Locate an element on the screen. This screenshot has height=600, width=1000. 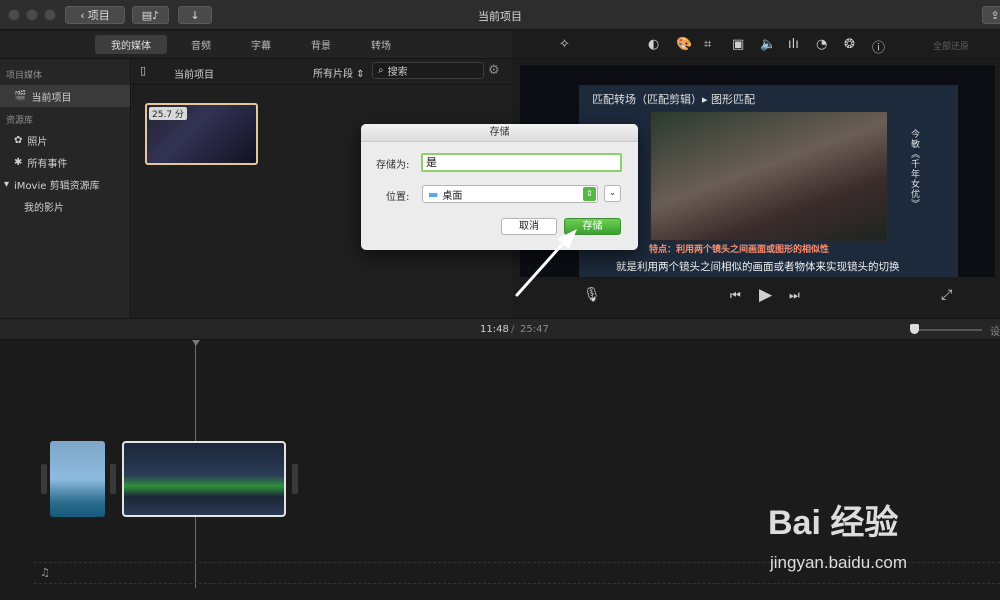
reset-all-button: 全部还原 is located at coordinates (951, 45).